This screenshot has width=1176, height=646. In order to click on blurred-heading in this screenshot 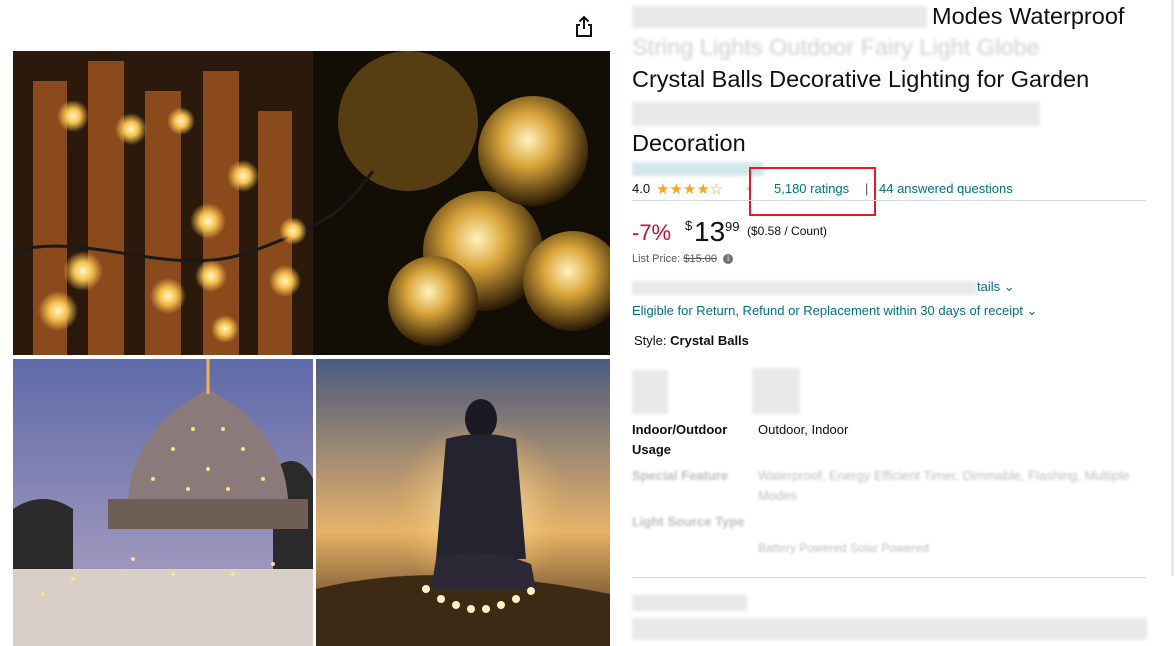, I will do `click(689, 603)`.